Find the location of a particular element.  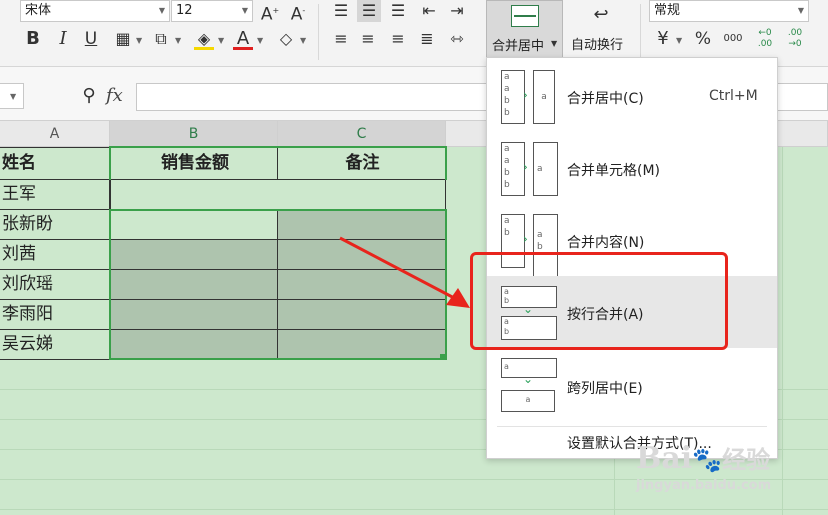

align-right-icon: ≡ is located at coordinates (398, 39).